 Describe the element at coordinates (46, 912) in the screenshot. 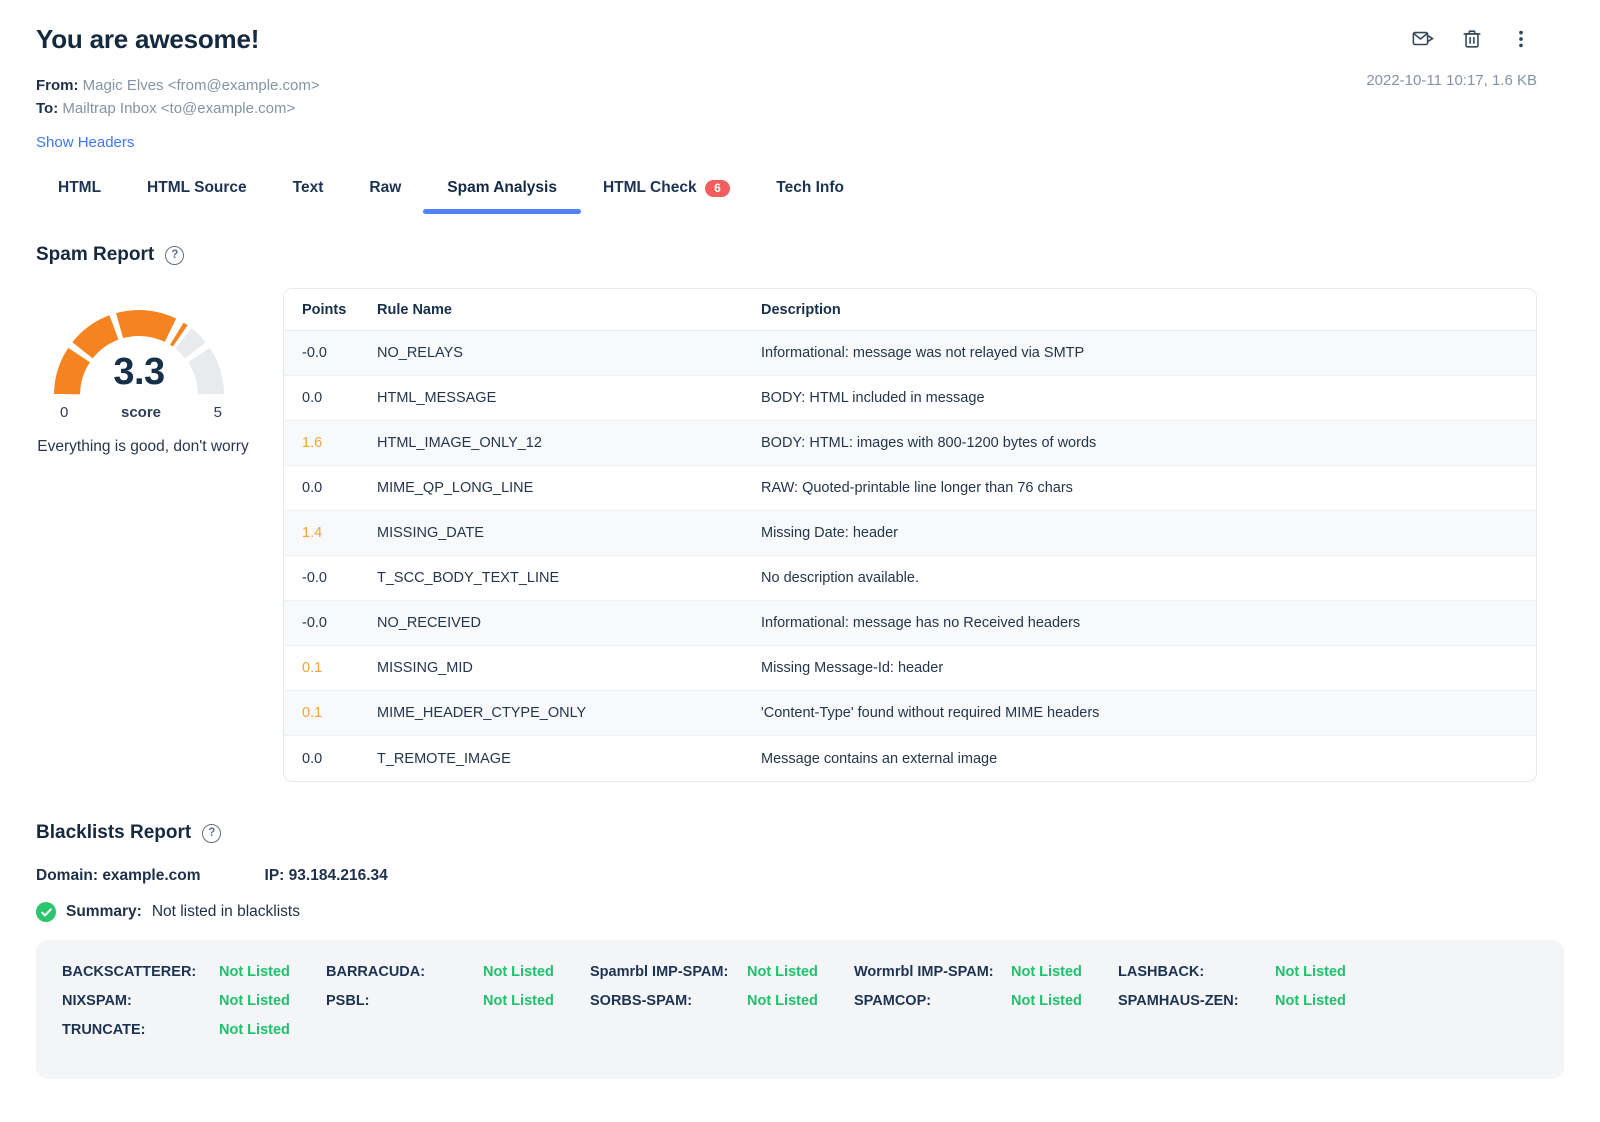

I see `check-icon` at that location.